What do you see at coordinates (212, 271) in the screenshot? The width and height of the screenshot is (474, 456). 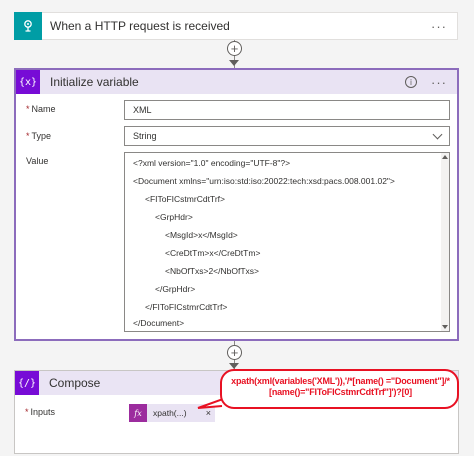 I see `value-line: <NbOfTxs>2</NbOfTxs>` at bounding box center [212, 271].